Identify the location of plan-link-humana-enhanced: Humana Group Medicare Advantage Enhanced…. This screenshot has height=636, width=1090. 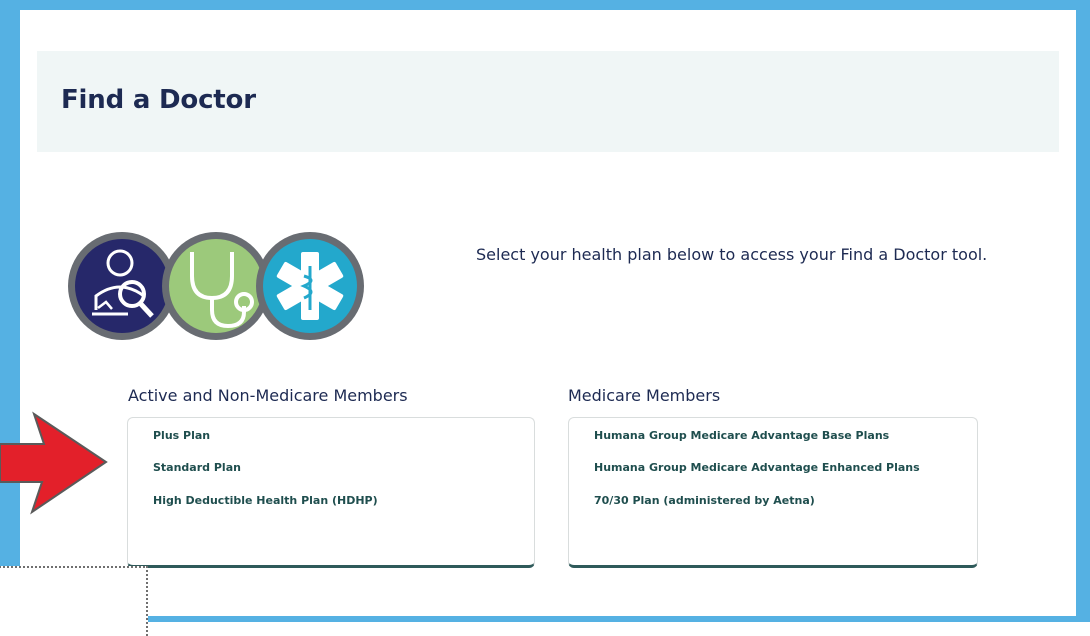
(757, 467).